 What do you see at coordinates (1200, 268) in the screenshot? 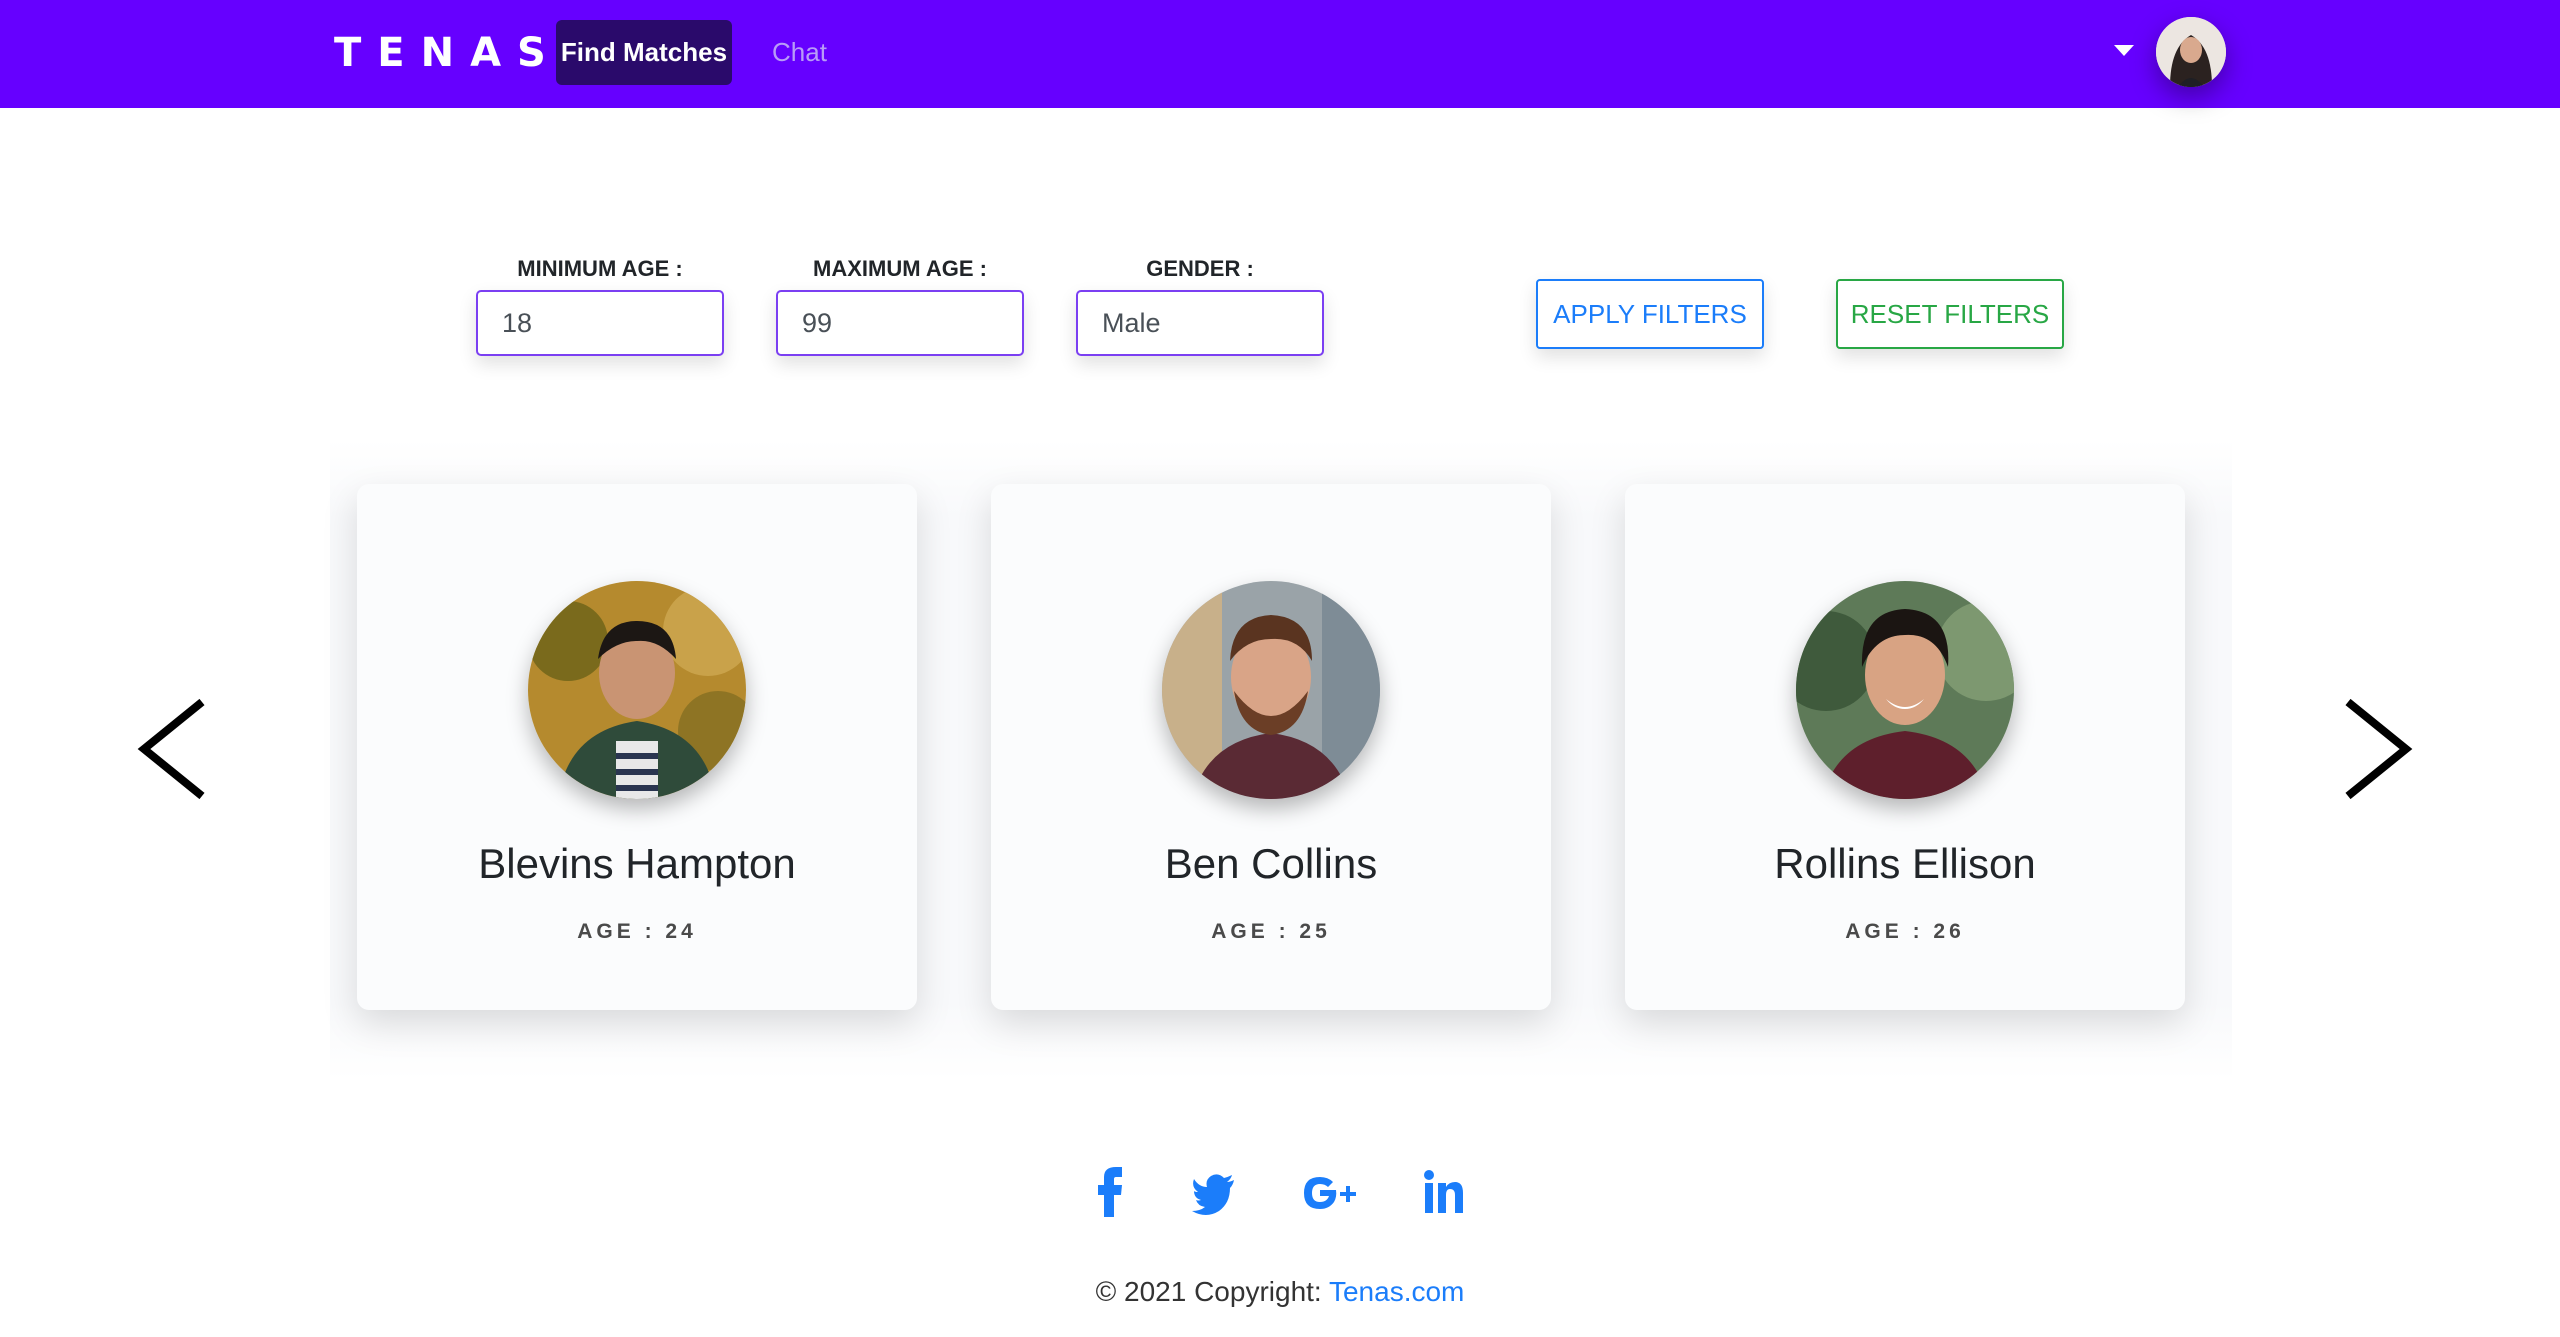
I see `gender-label: GENDER :` at bounding box center [1200, 268].